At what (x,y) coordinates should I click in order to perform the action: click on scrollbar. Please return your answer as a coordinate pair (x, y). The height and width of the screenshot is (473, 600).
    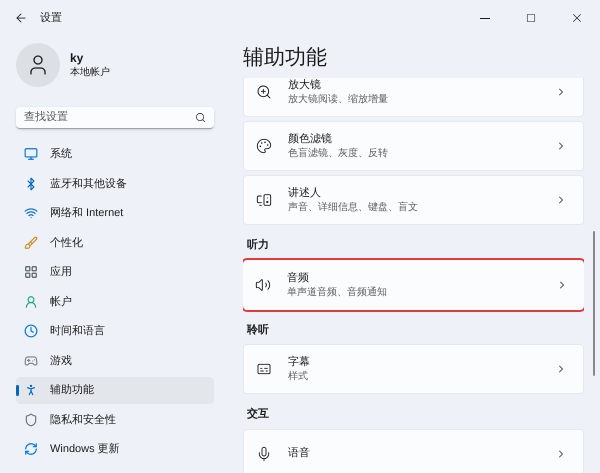
    Looking at the image, I should click on (594, 303).